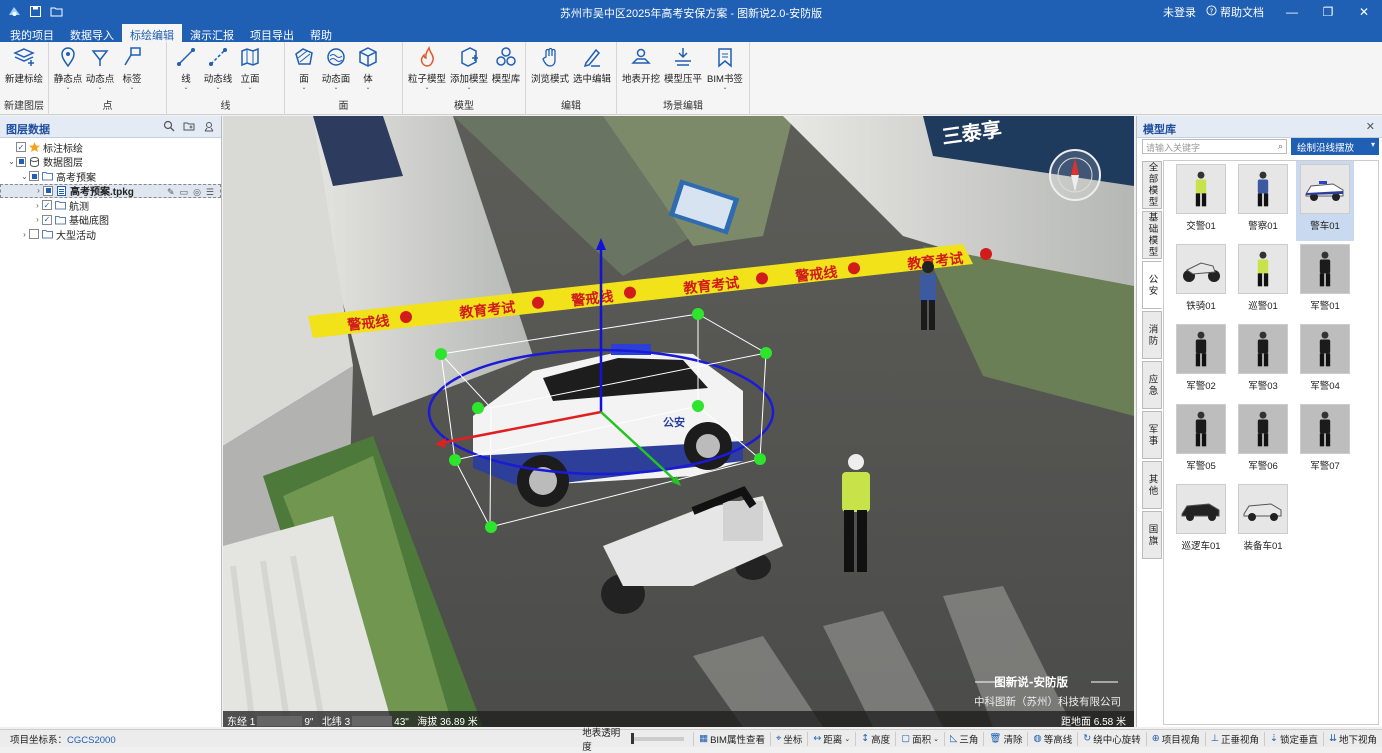 The height and width of the screenshot is (753, 1382). What do you see at coordinates (110, 162) in the screenshot?
I see `layer-tree-item: ⌄ 数据图层` at bounding box center [110, 162].